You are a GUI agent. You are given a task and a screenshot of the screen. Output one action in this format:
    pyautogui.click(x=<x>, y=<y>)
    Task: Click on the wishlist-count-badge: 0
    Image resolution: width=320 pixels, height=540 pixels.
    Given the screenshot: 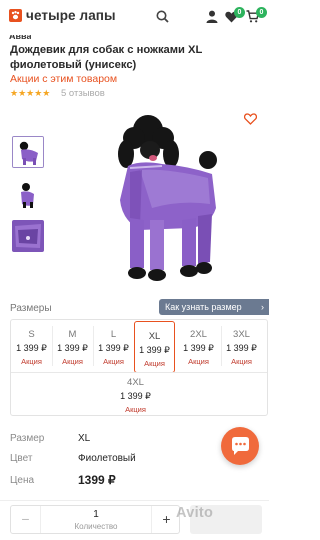 What is the action you would take?
    pyautogui.click(x=239, y=12)
    